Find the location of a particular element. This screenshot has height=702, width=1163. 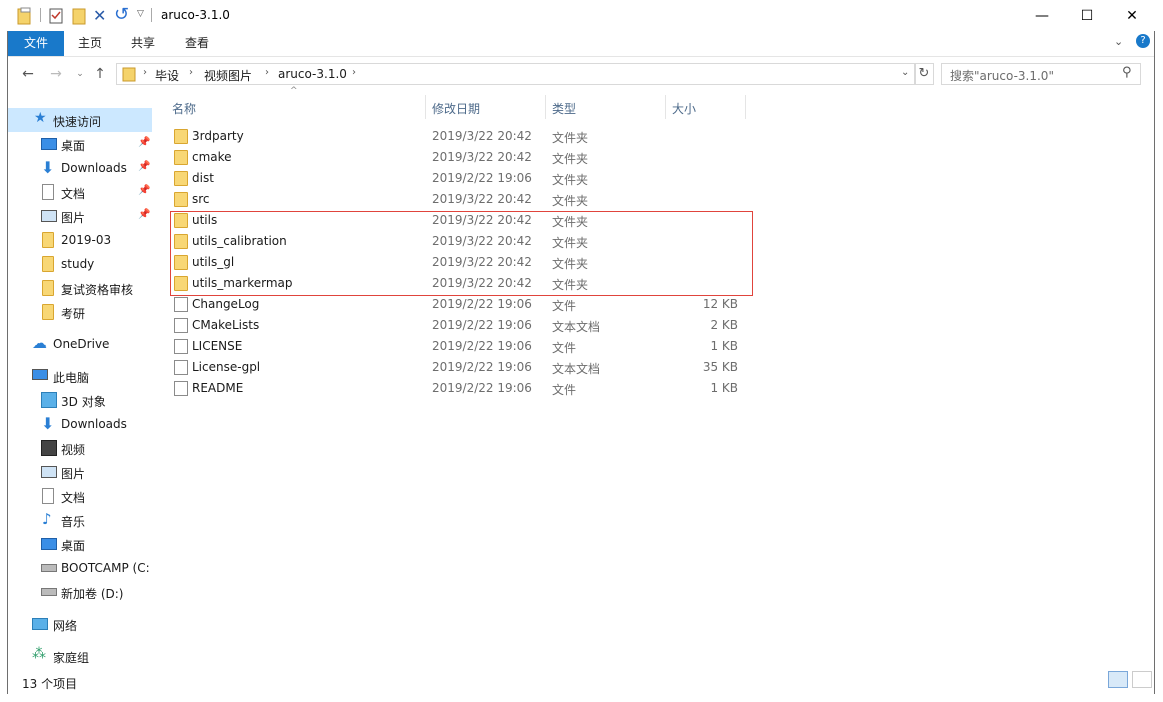

sidebar-item-desktop: 桌面 📌 is located at coordinates (80, 144).